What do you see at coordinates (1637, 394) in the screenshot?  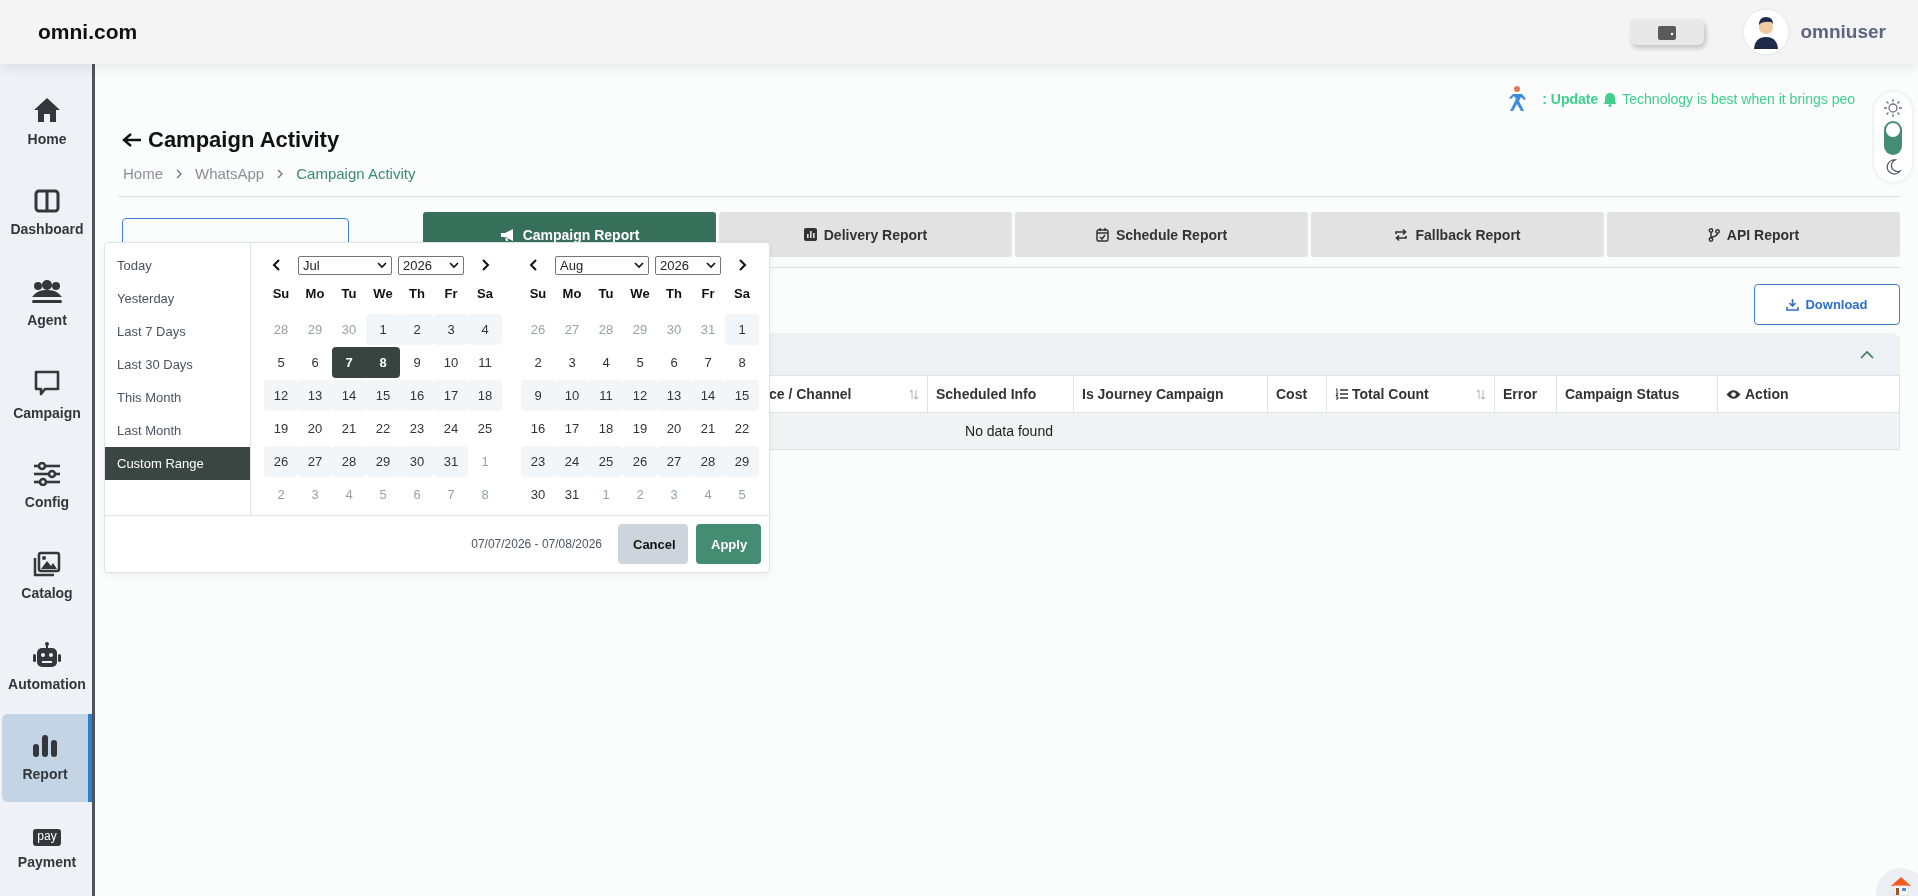 I see `column-header: Campaign Status` at bounding box center [1637, 394].